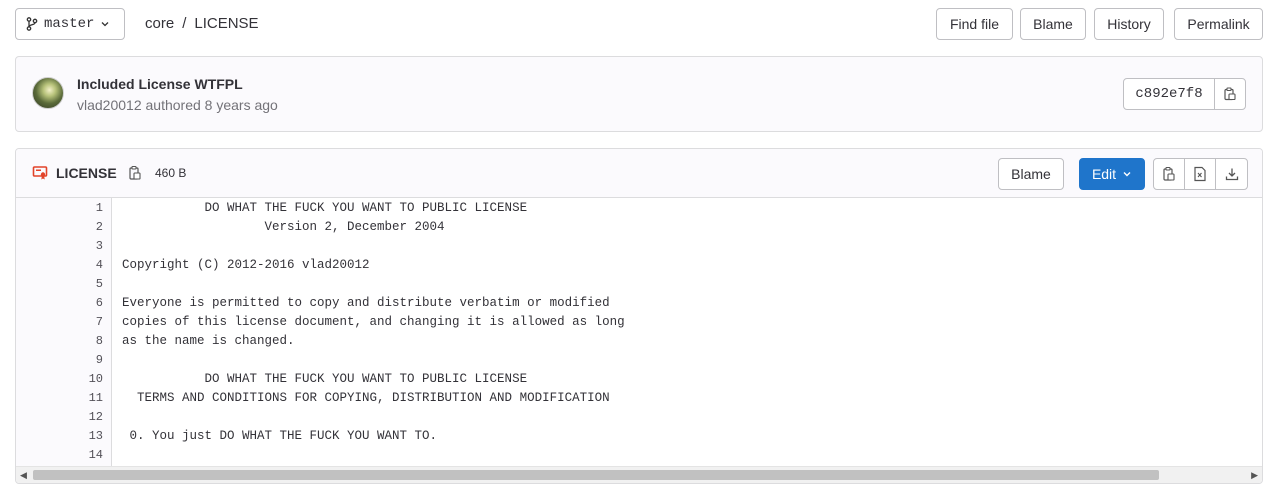 Image resolution: width=1275 pixels, height=493 pixels. I want to click on line-number: 11, so click(83, 398).